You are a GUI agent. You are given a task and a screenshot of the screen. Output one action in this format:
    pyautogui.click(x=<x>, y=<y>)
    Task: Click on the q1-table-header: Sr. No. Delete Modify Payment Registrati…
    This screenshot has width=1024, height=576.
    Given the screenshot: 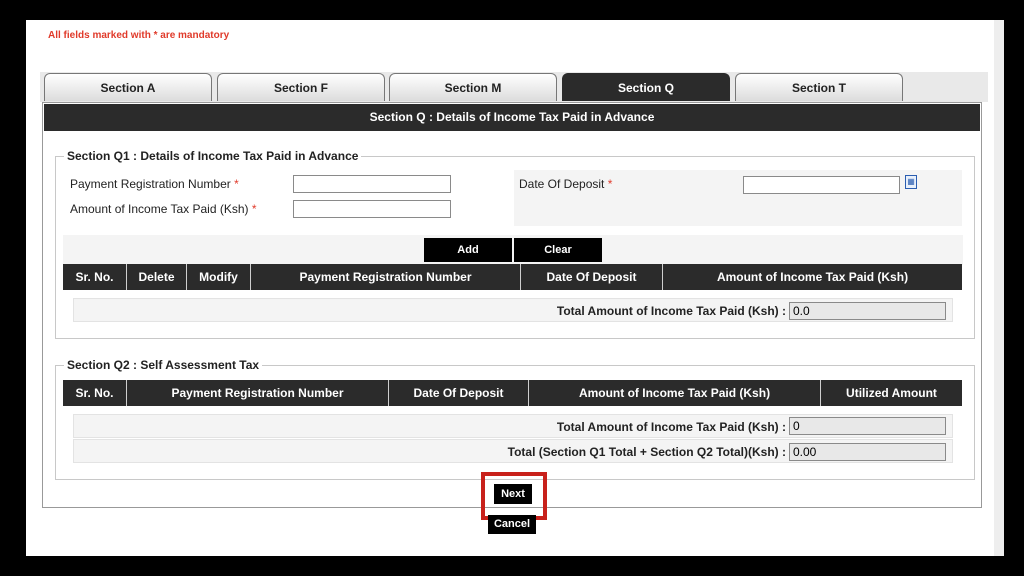 What is the action you would take?
    pyautogui.click(x=512, y=277)
    